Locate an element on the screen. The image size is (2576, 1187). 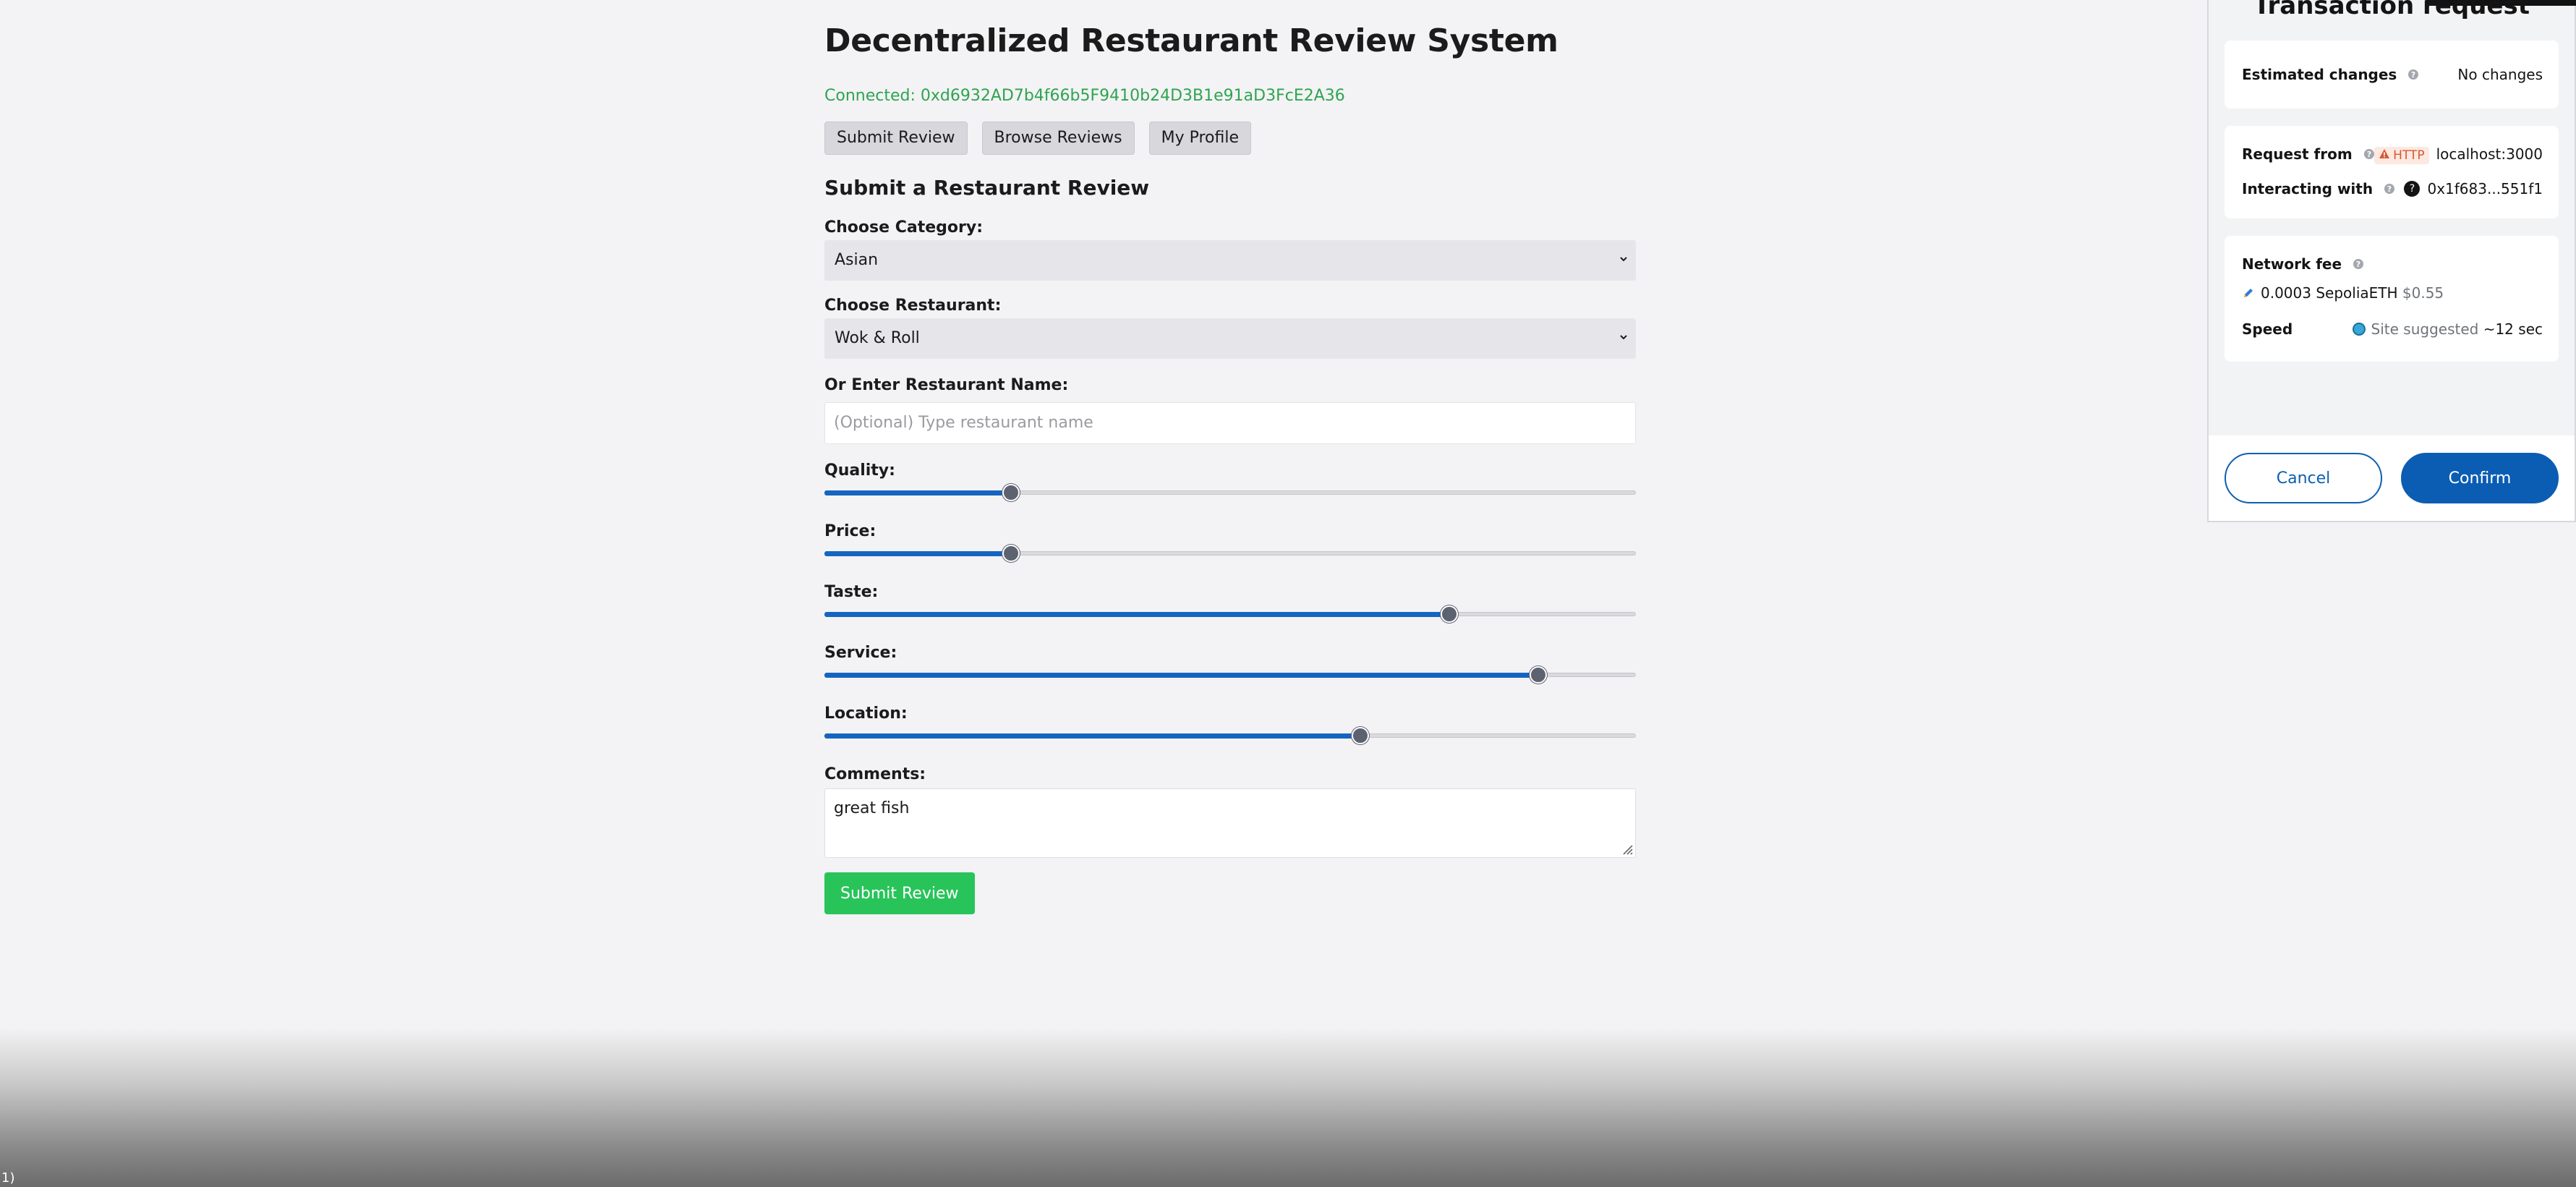
corner-text: 1) is located at coordinates (8, 1178).